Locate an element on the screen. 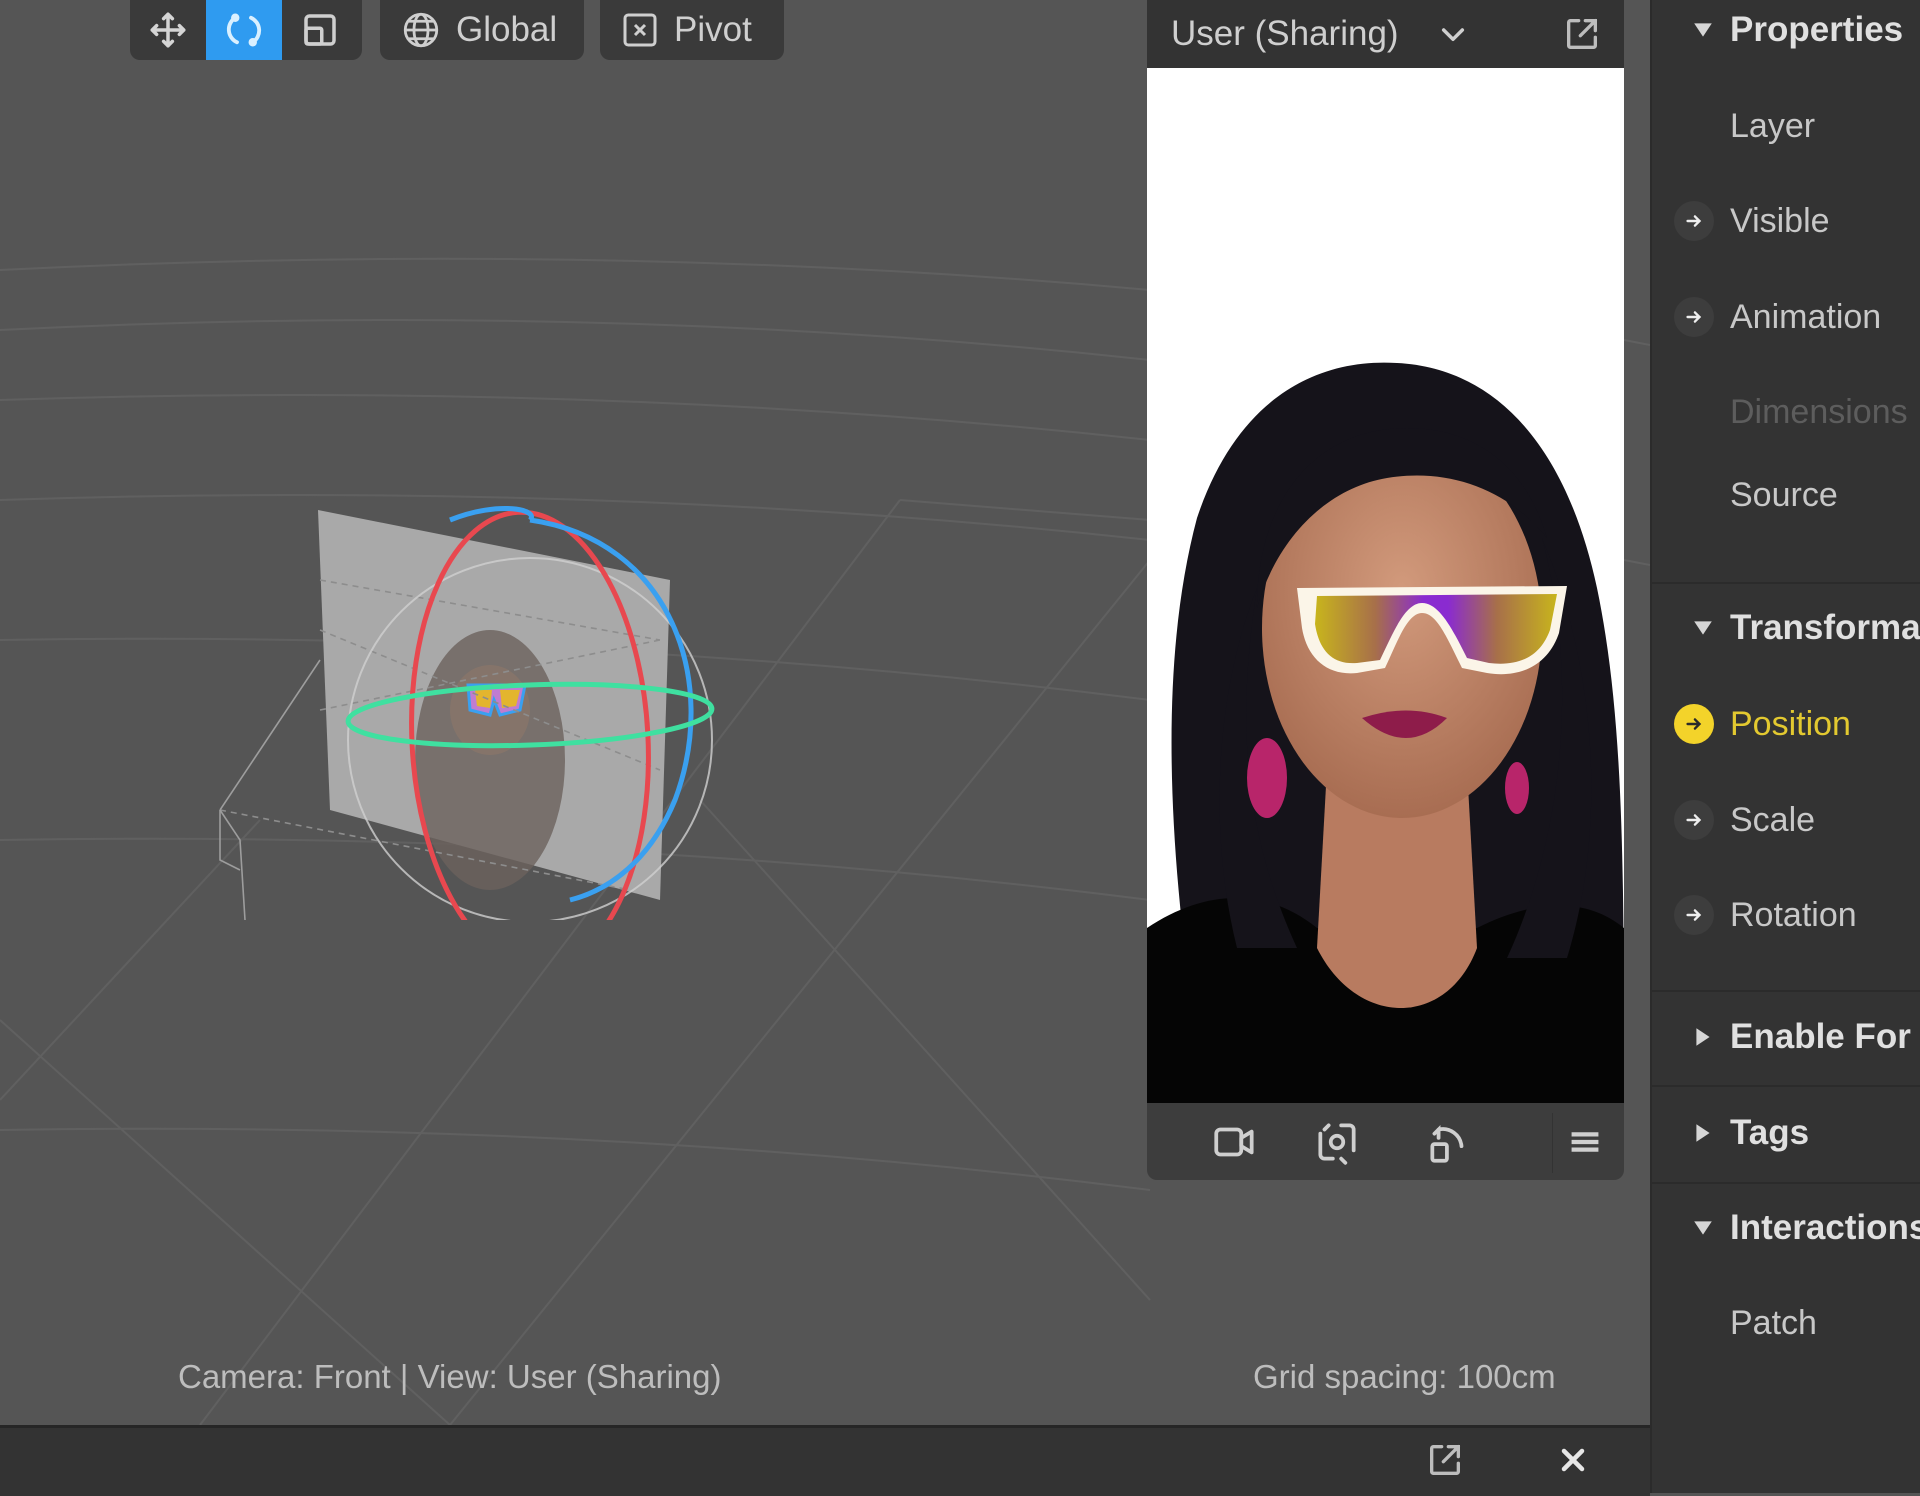 The width and height of the screenshot is (1920, 1496). property-label: Position is located at coordinates (1790, 723).